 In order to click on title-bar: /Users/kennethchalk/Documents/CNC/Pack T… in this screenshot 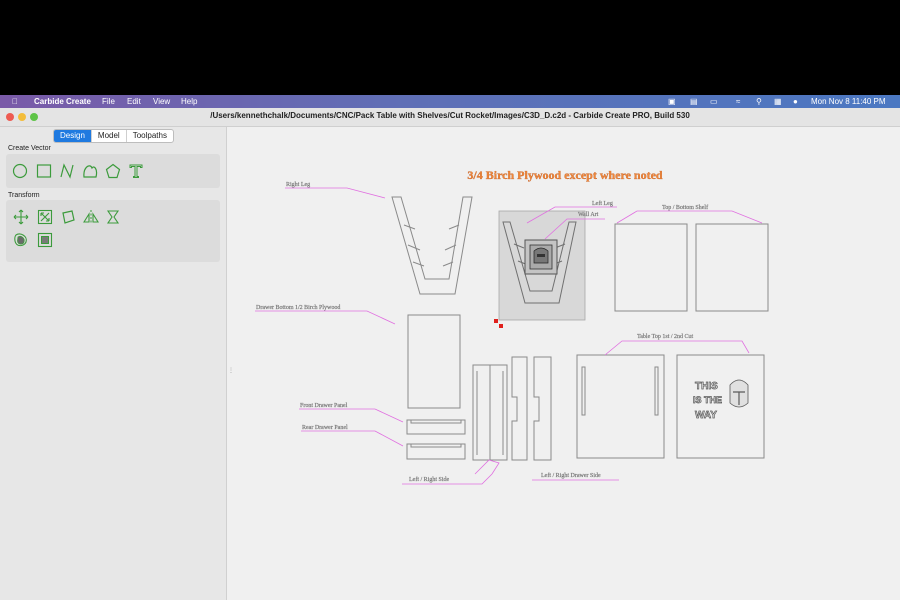, I will do `click(450, 117)`.